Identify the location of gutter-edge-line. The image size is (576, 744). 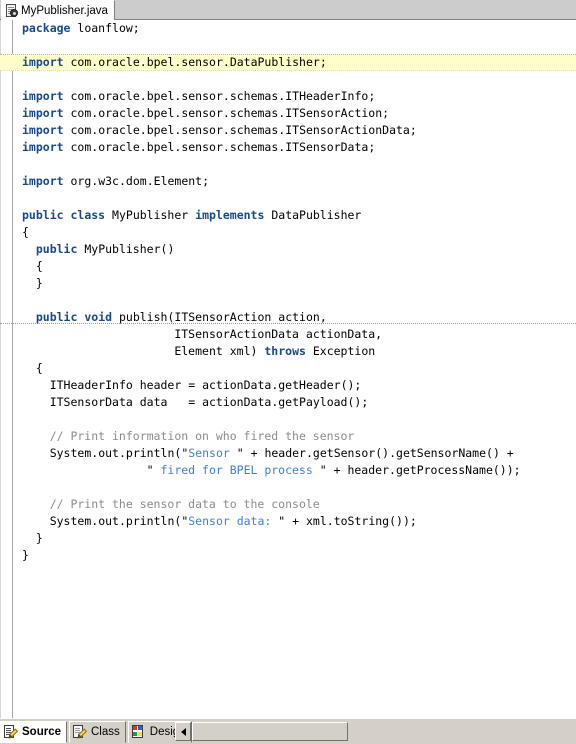
(0, 369).